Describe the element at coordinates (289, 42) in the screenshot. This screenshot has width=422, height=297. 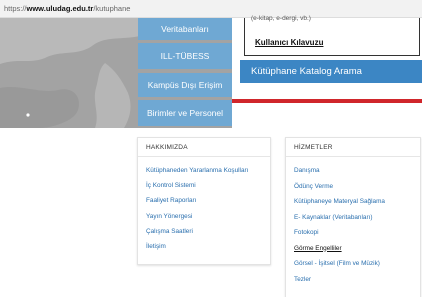
I see `user-guide-link: Kullanıcı Kılavuzu` at that location.